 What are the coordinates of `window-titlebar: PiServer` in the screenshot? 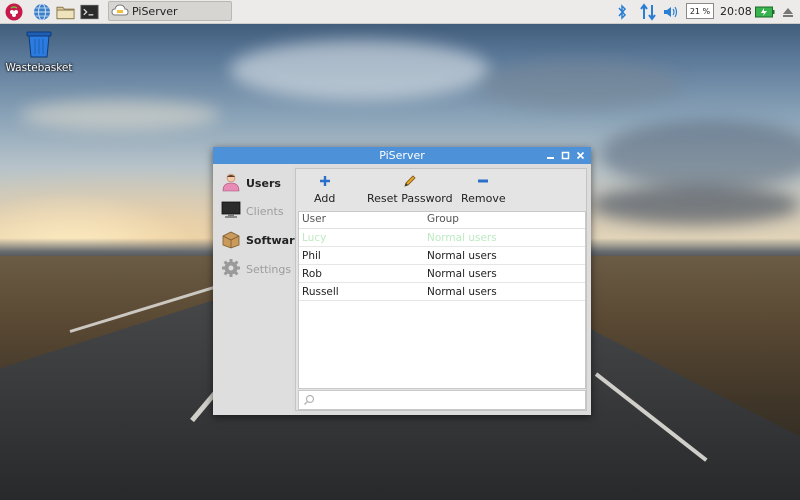 It's located at (402, 155).